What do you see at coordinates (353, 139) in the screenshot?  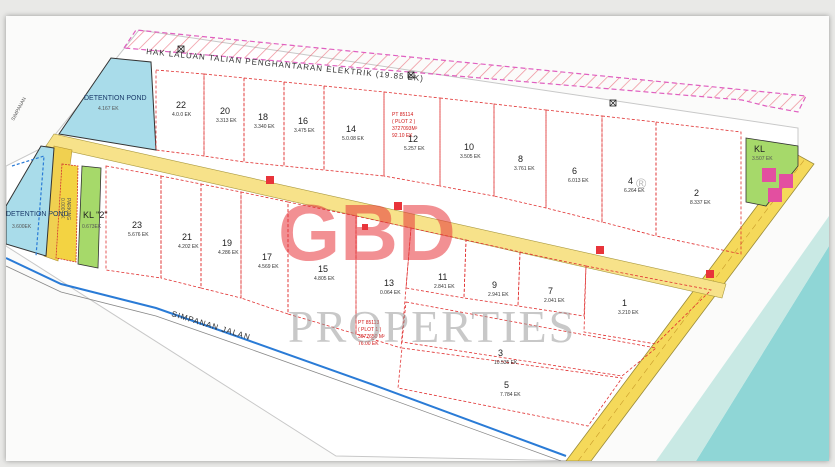 I see `lot-area-14: 5.0.08 EK` at bounding box center [353, 139].